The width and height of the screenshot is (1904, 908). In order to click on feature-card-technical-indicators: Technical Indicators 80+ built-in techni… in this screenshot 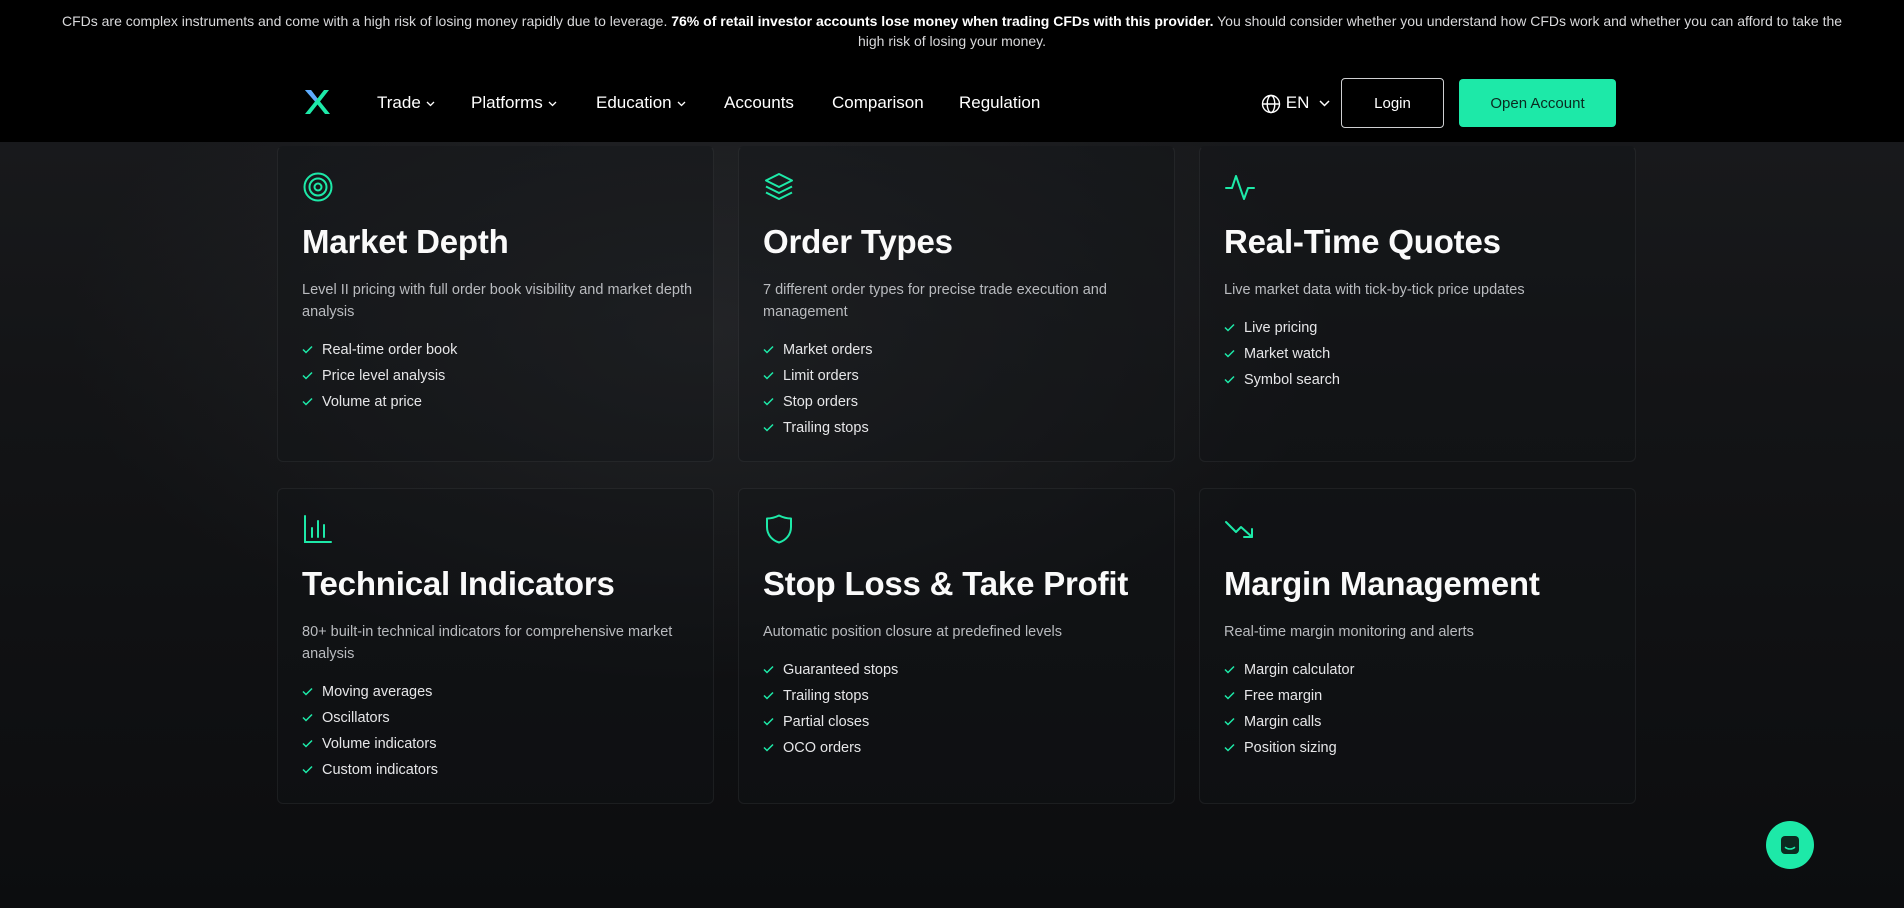, I will do `click(495, 646)`.